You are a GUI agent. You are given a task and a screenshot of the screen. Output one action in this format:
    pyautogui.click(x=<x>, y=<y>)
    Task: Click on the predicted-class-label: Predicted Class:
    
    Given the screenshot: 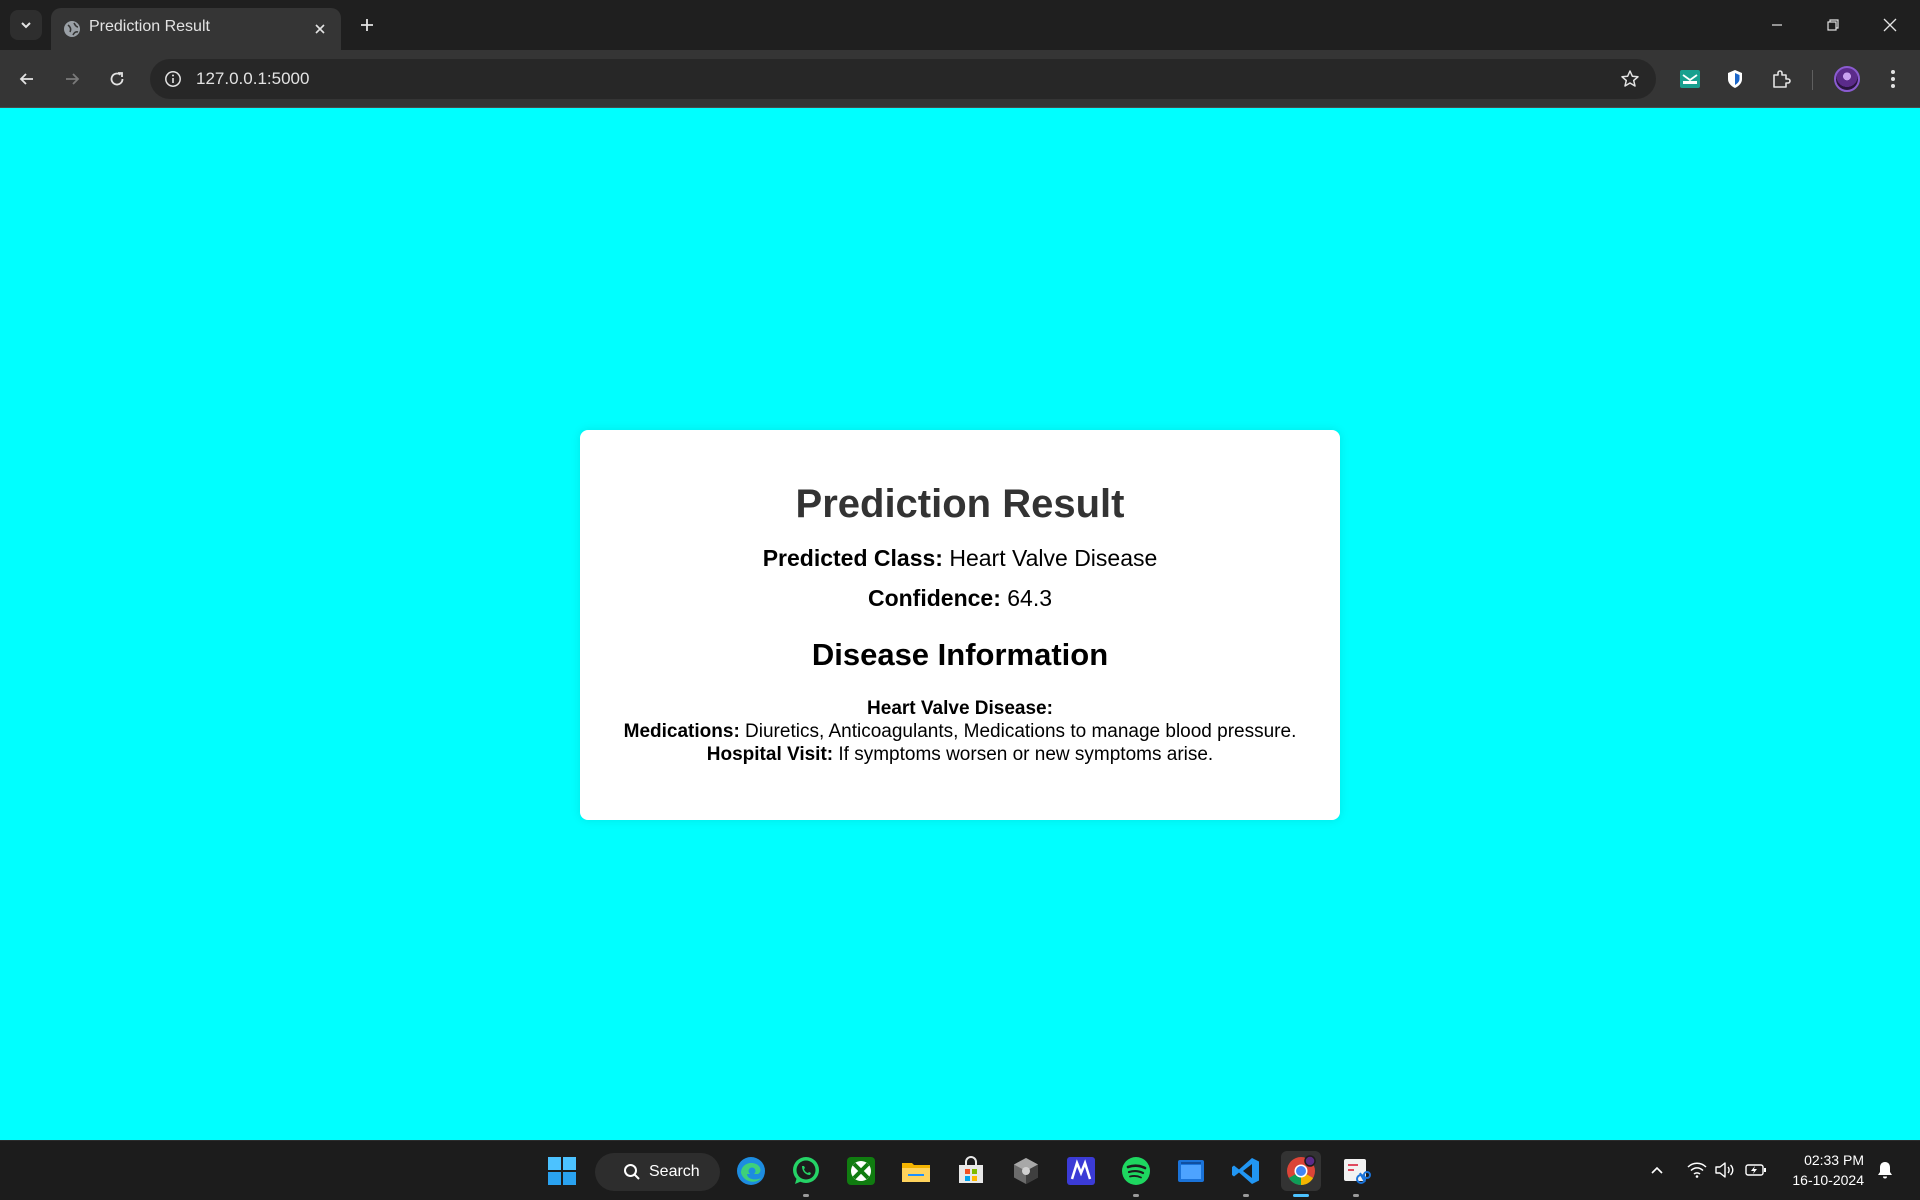 What is the action you would take?
    pyautogui.click(x=852, y=558)
    